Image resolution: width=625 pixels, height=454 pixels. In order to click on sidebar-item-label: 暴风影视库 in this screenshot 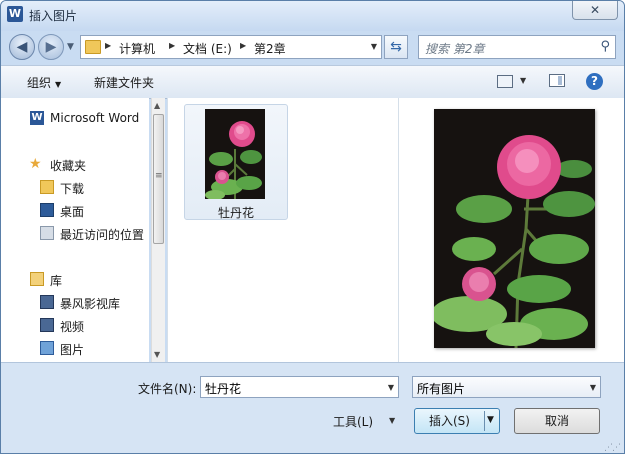, I will do `click(90, 304)`.